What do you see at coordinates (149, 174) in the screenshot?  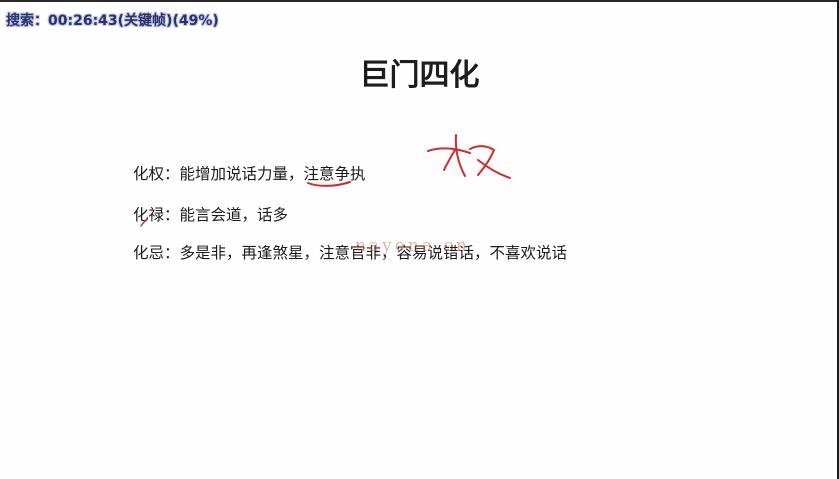 I see `line-label: 化权` at bounding box center [149, 174].